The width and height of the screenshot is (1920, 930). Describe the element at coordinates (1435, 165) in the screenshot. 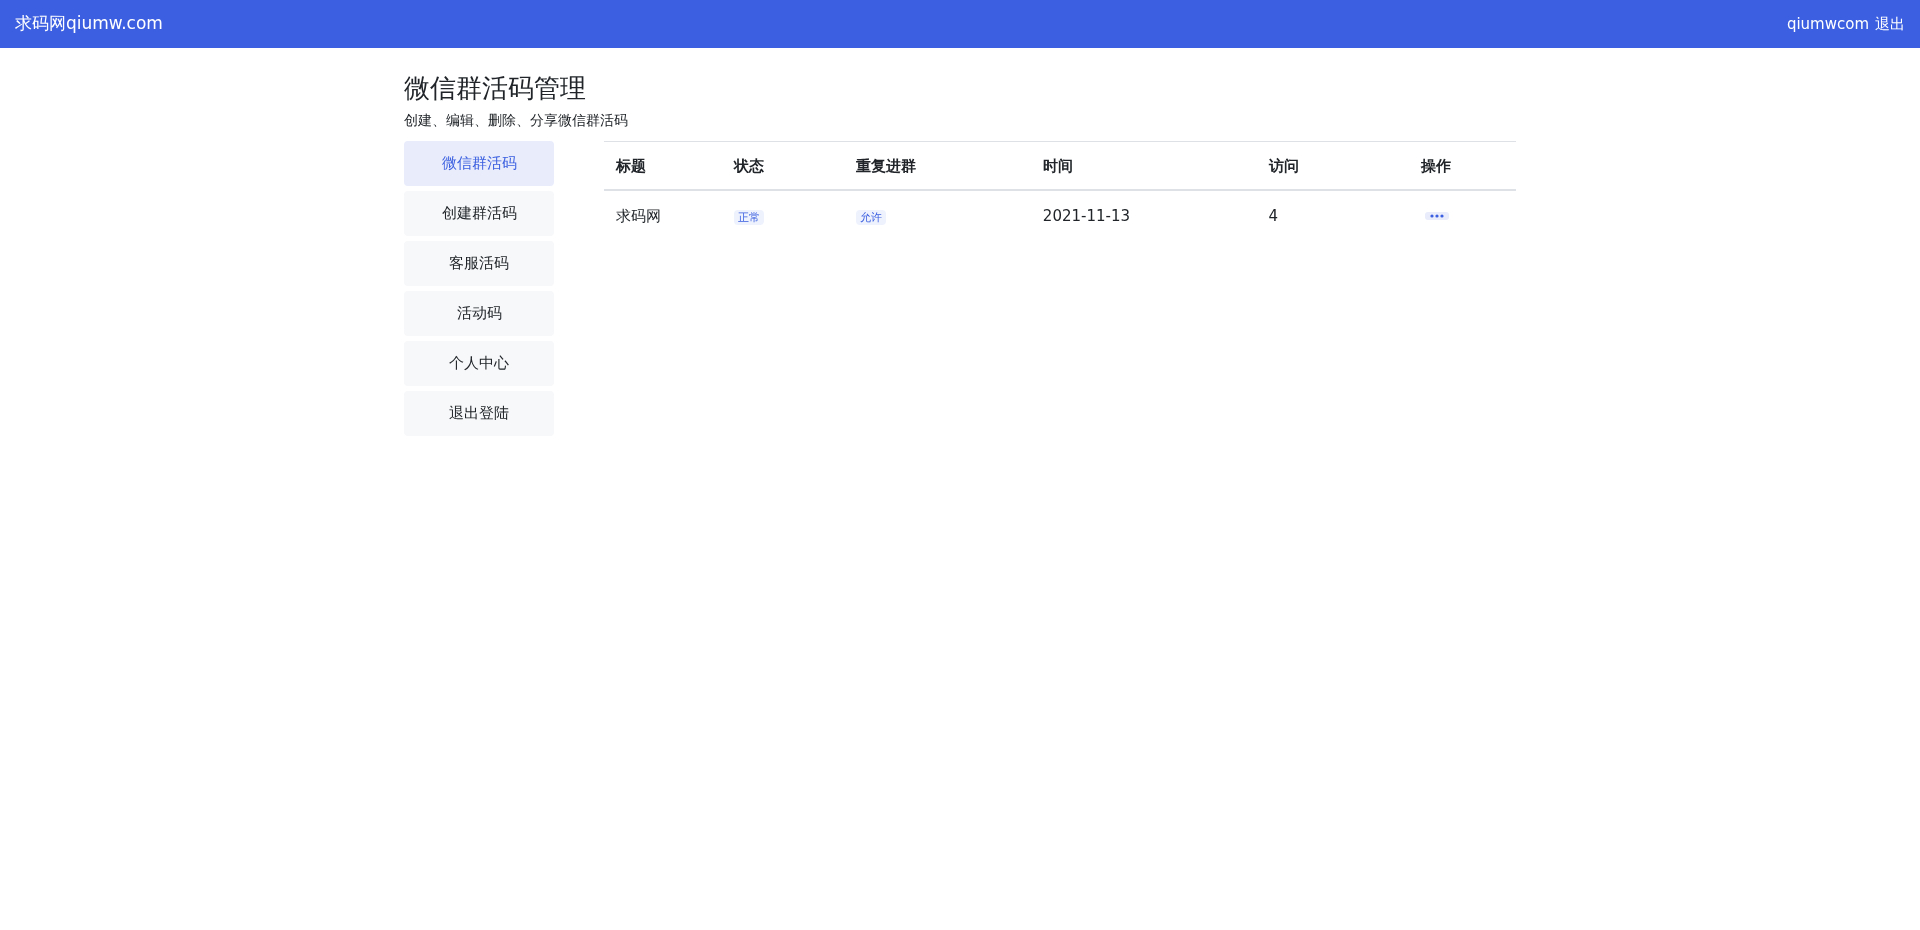

I see `column-header: 操作` at that location.